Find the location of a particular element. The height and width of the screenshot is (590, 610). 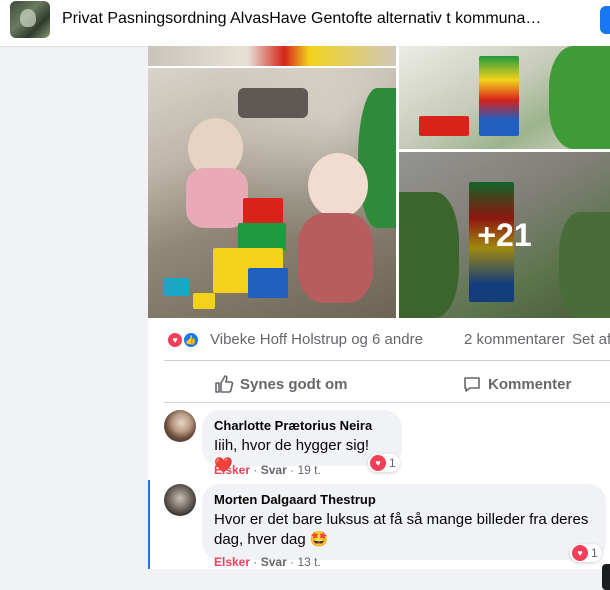

comment-author: Charlotte Prætorius Neira is located at coordinates (302, 425).